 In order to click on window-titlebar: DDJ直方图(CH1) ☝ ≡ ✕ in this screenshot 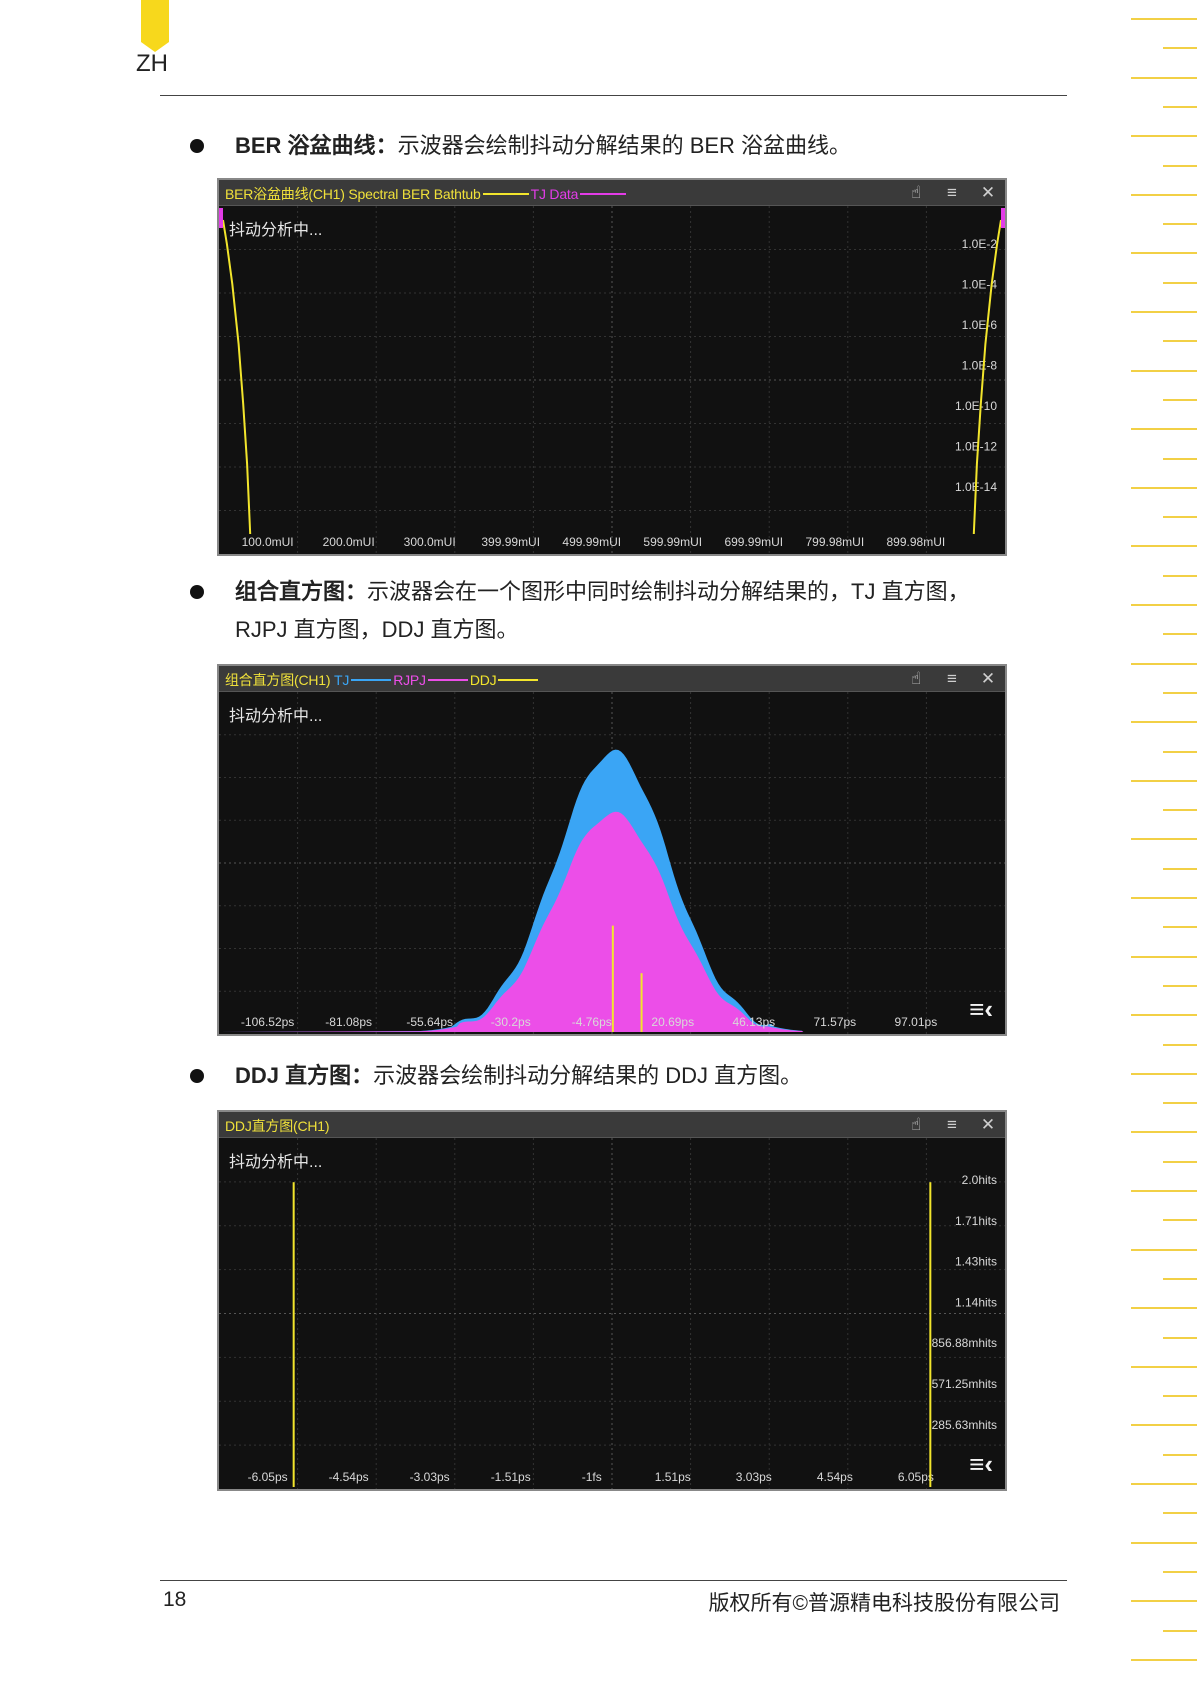, I will do `click(612, 1125)`.